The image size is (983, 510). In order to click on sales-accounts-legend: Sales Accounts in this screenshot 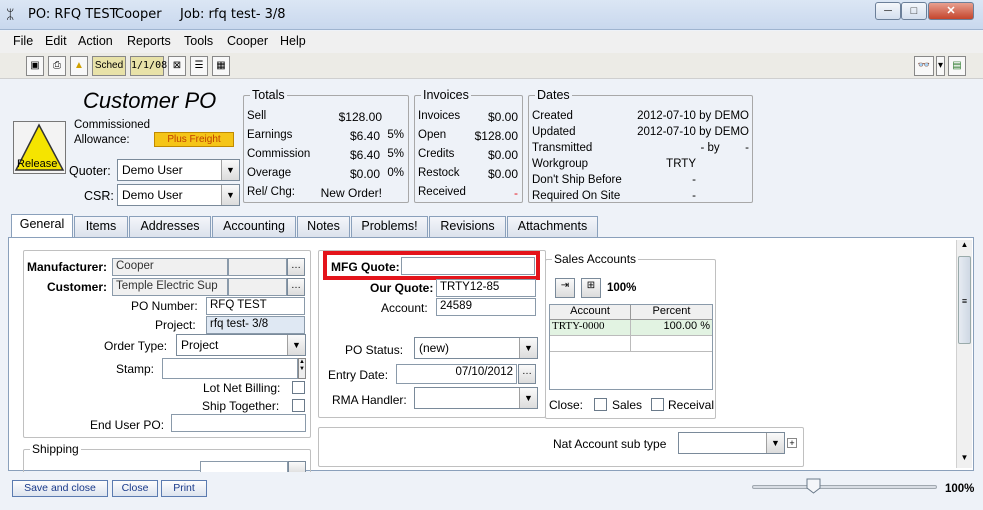, I will do `click(595, 259)`.